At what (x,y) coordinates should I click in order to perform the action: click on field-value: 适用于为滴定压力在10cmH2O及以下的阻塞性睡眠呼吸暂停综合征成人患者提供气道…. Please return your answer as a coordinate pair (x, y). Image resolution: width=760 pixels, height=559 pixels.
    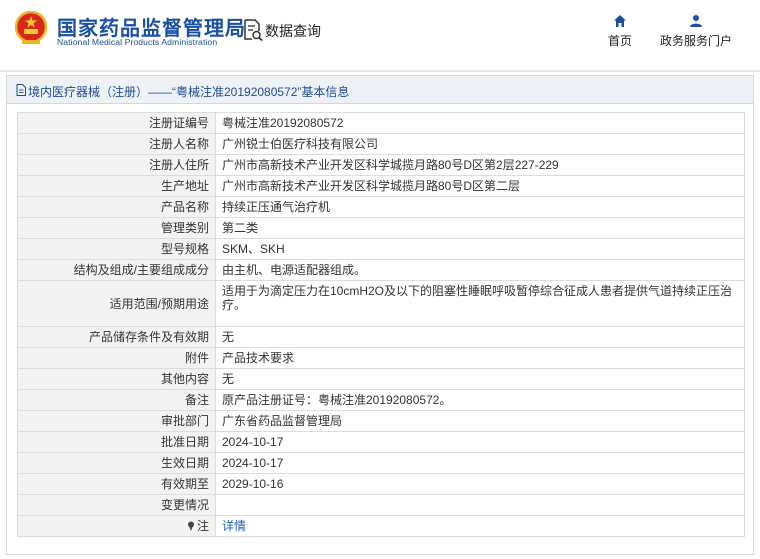
    Looking at the image, I should click on (480, 303).